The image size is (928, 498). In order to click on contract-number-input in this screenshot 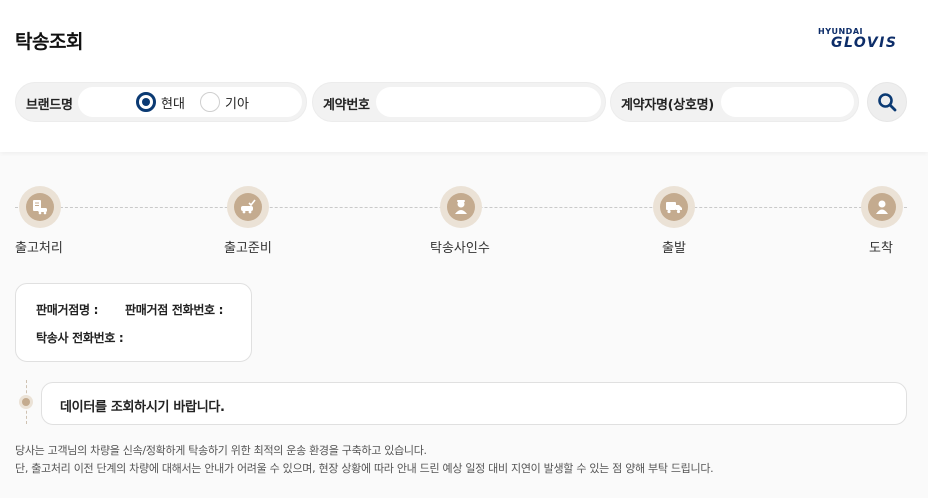, I will do `click(488, 102)`.